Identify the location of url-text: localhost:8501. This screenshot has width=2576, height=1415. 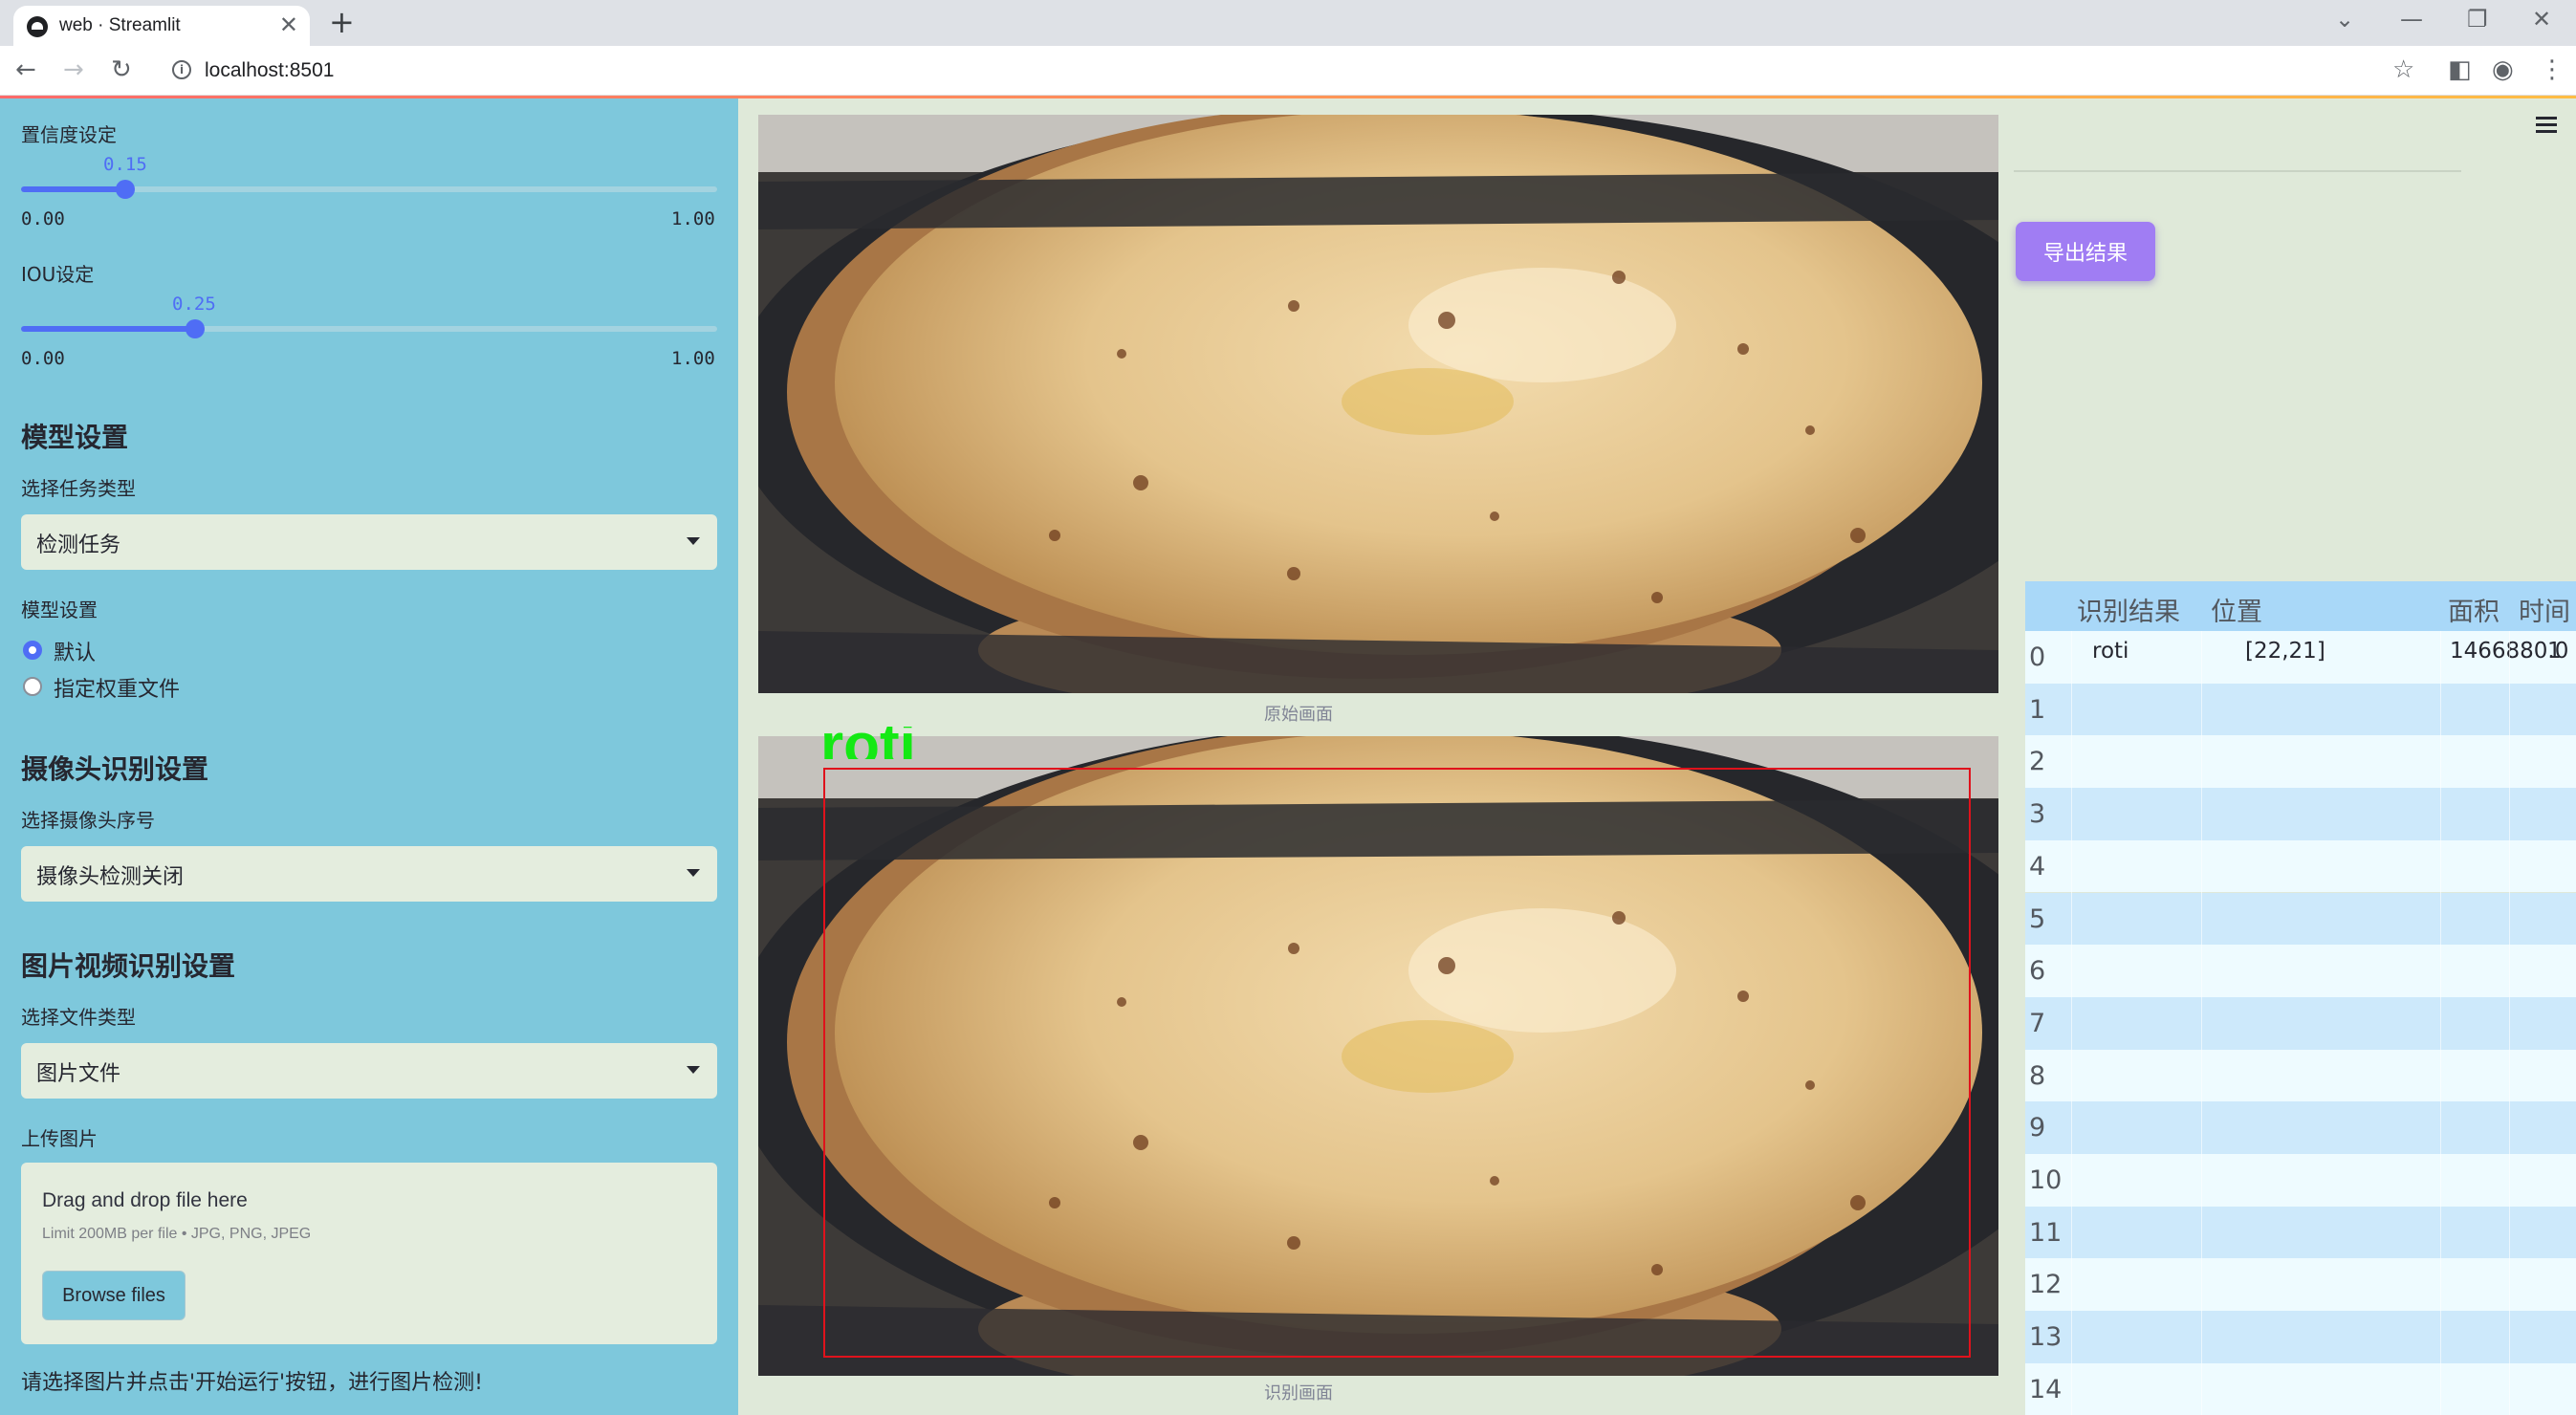
(269, 71).